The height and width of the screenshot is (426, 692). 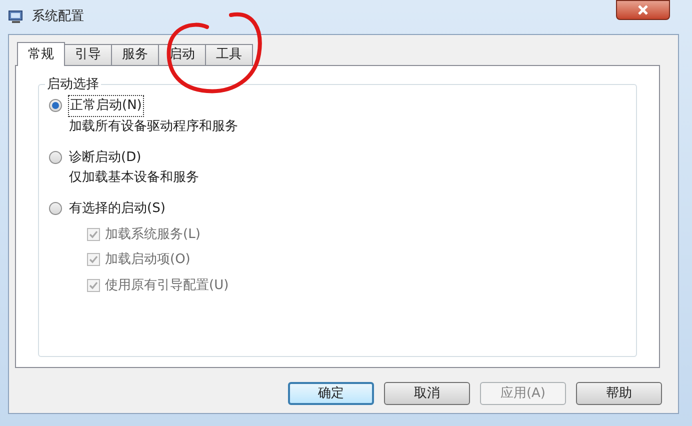 I want to click on window-title: 系统配置, so click(x=58, y=17).